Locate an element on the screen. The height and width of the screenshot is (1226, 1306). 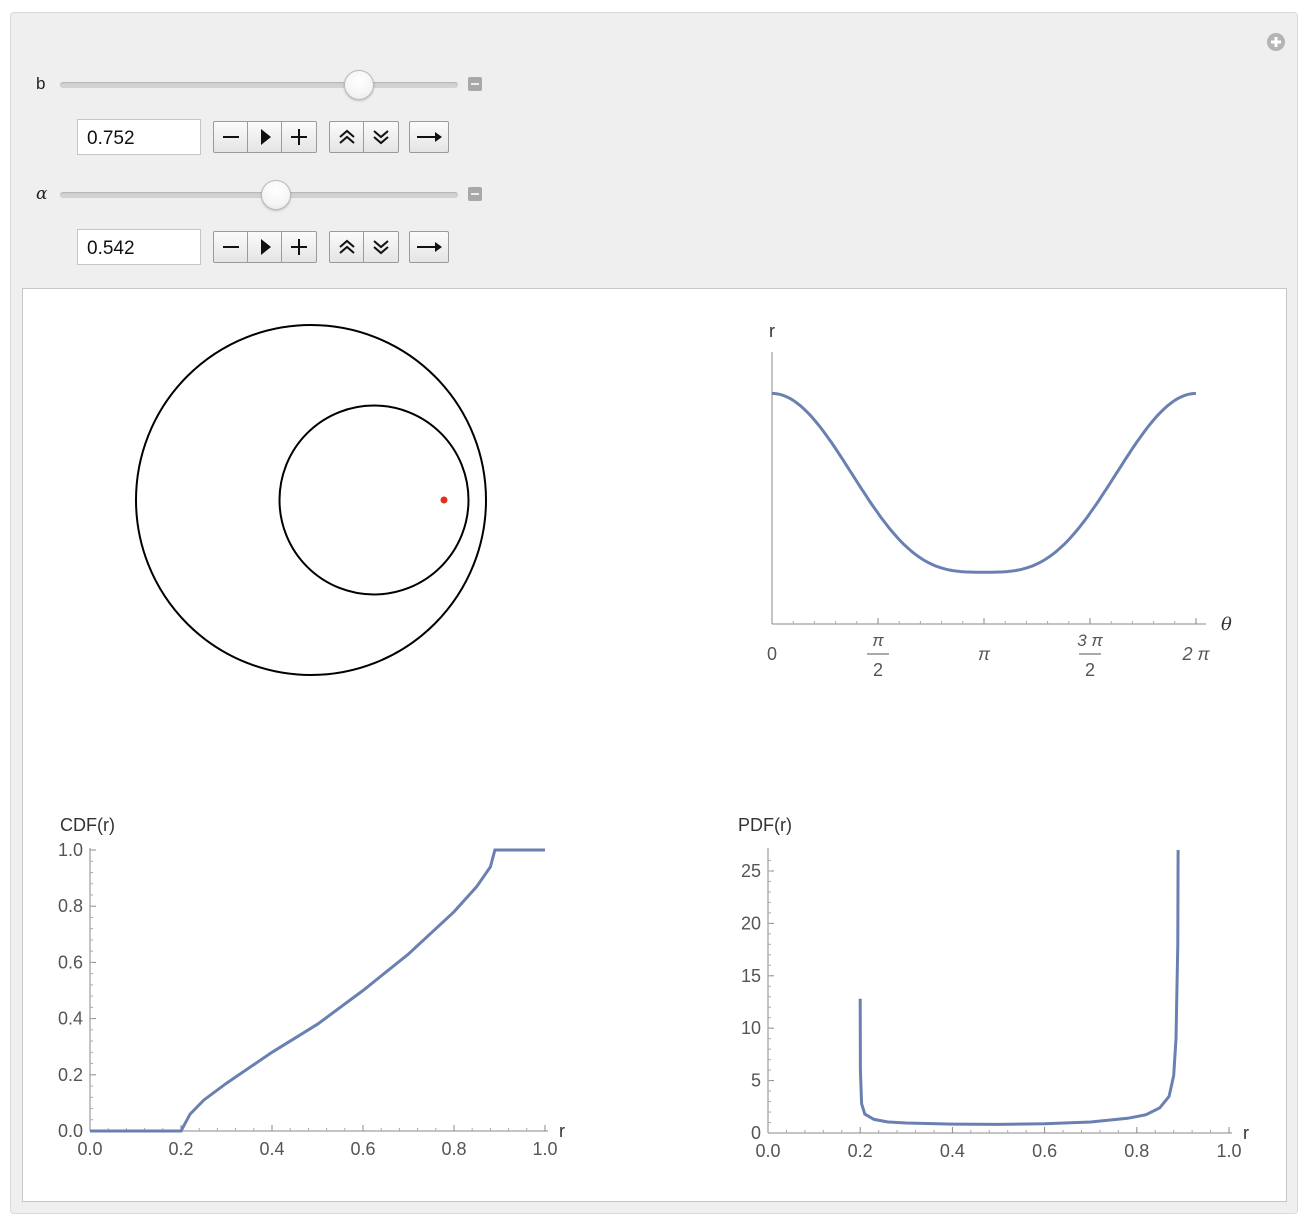
cdf-xlabel: r is located at coordinates (562, 1131).